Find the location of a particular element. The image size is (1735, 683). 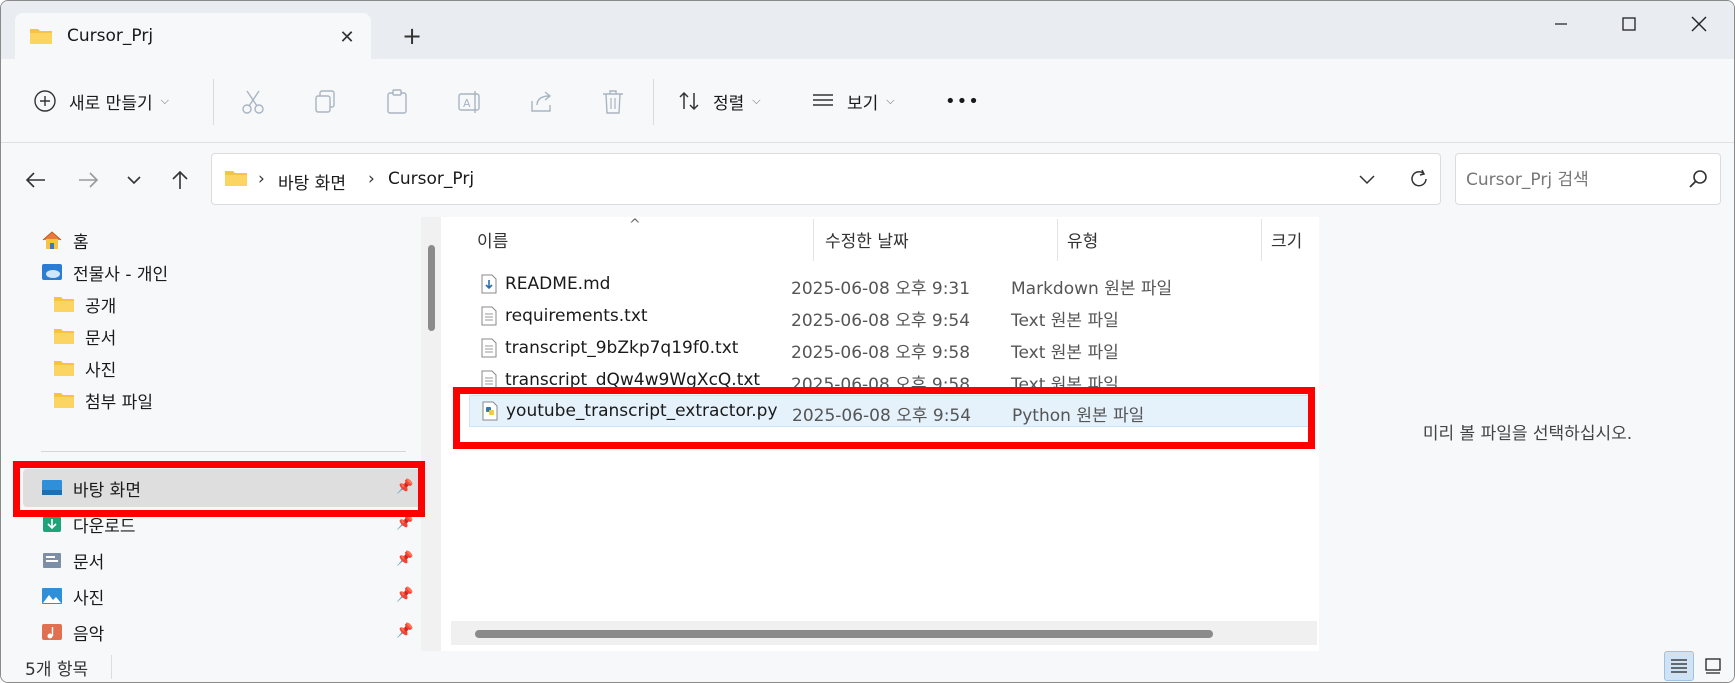

details-view-button is located at coordinates (1679, 666).